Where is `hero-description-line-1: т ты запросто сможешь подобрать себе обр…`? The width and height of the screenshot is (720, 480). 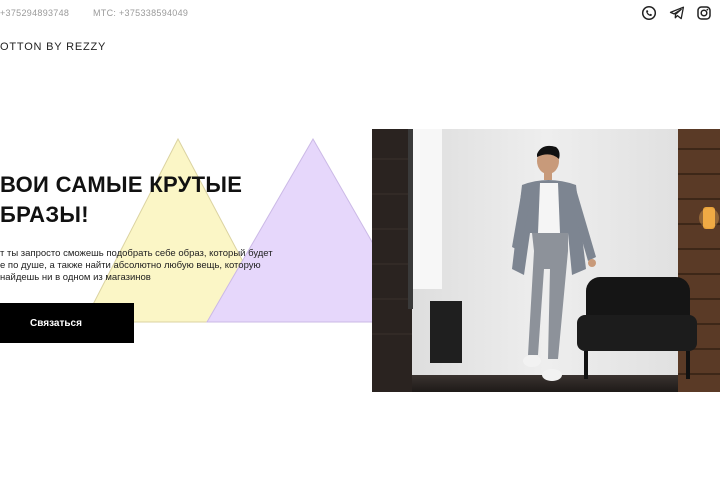
hero-description-line-1: т ты запросто сможешь подобрать себе обр… is located at coordinates (136, 253).